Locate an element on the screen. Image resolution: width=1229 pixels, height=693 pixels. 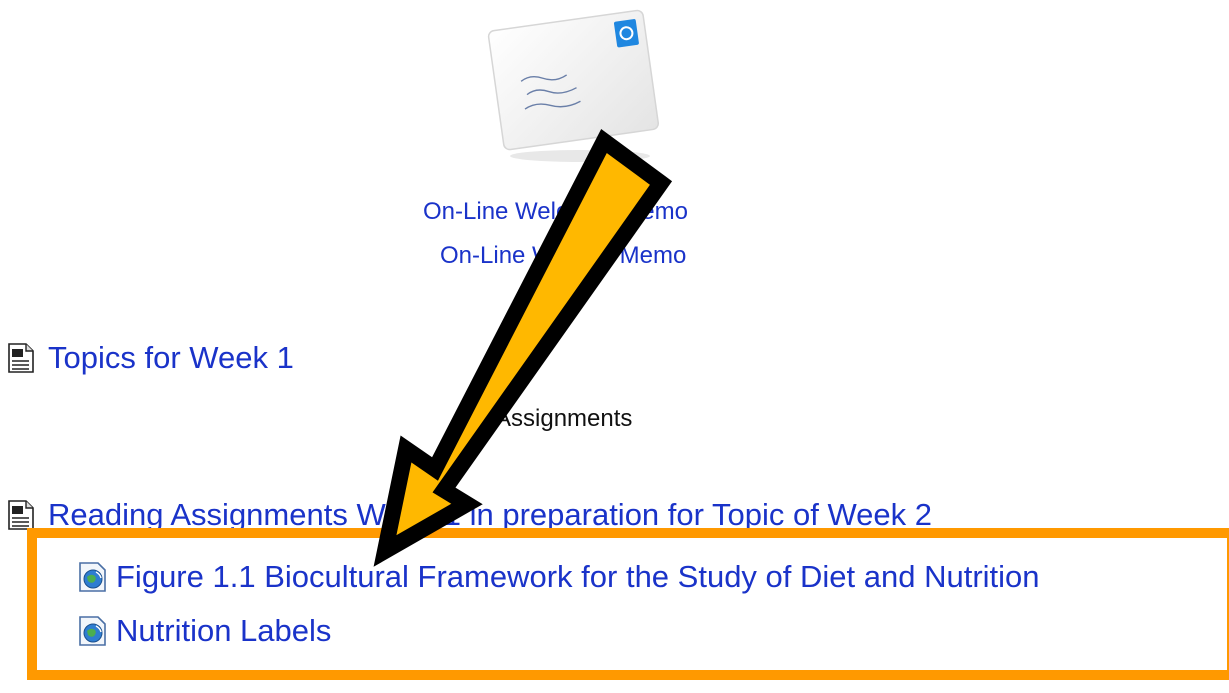
welcome-memo-link: On-Line Welcome Memo is located at coordinates (555, 212).